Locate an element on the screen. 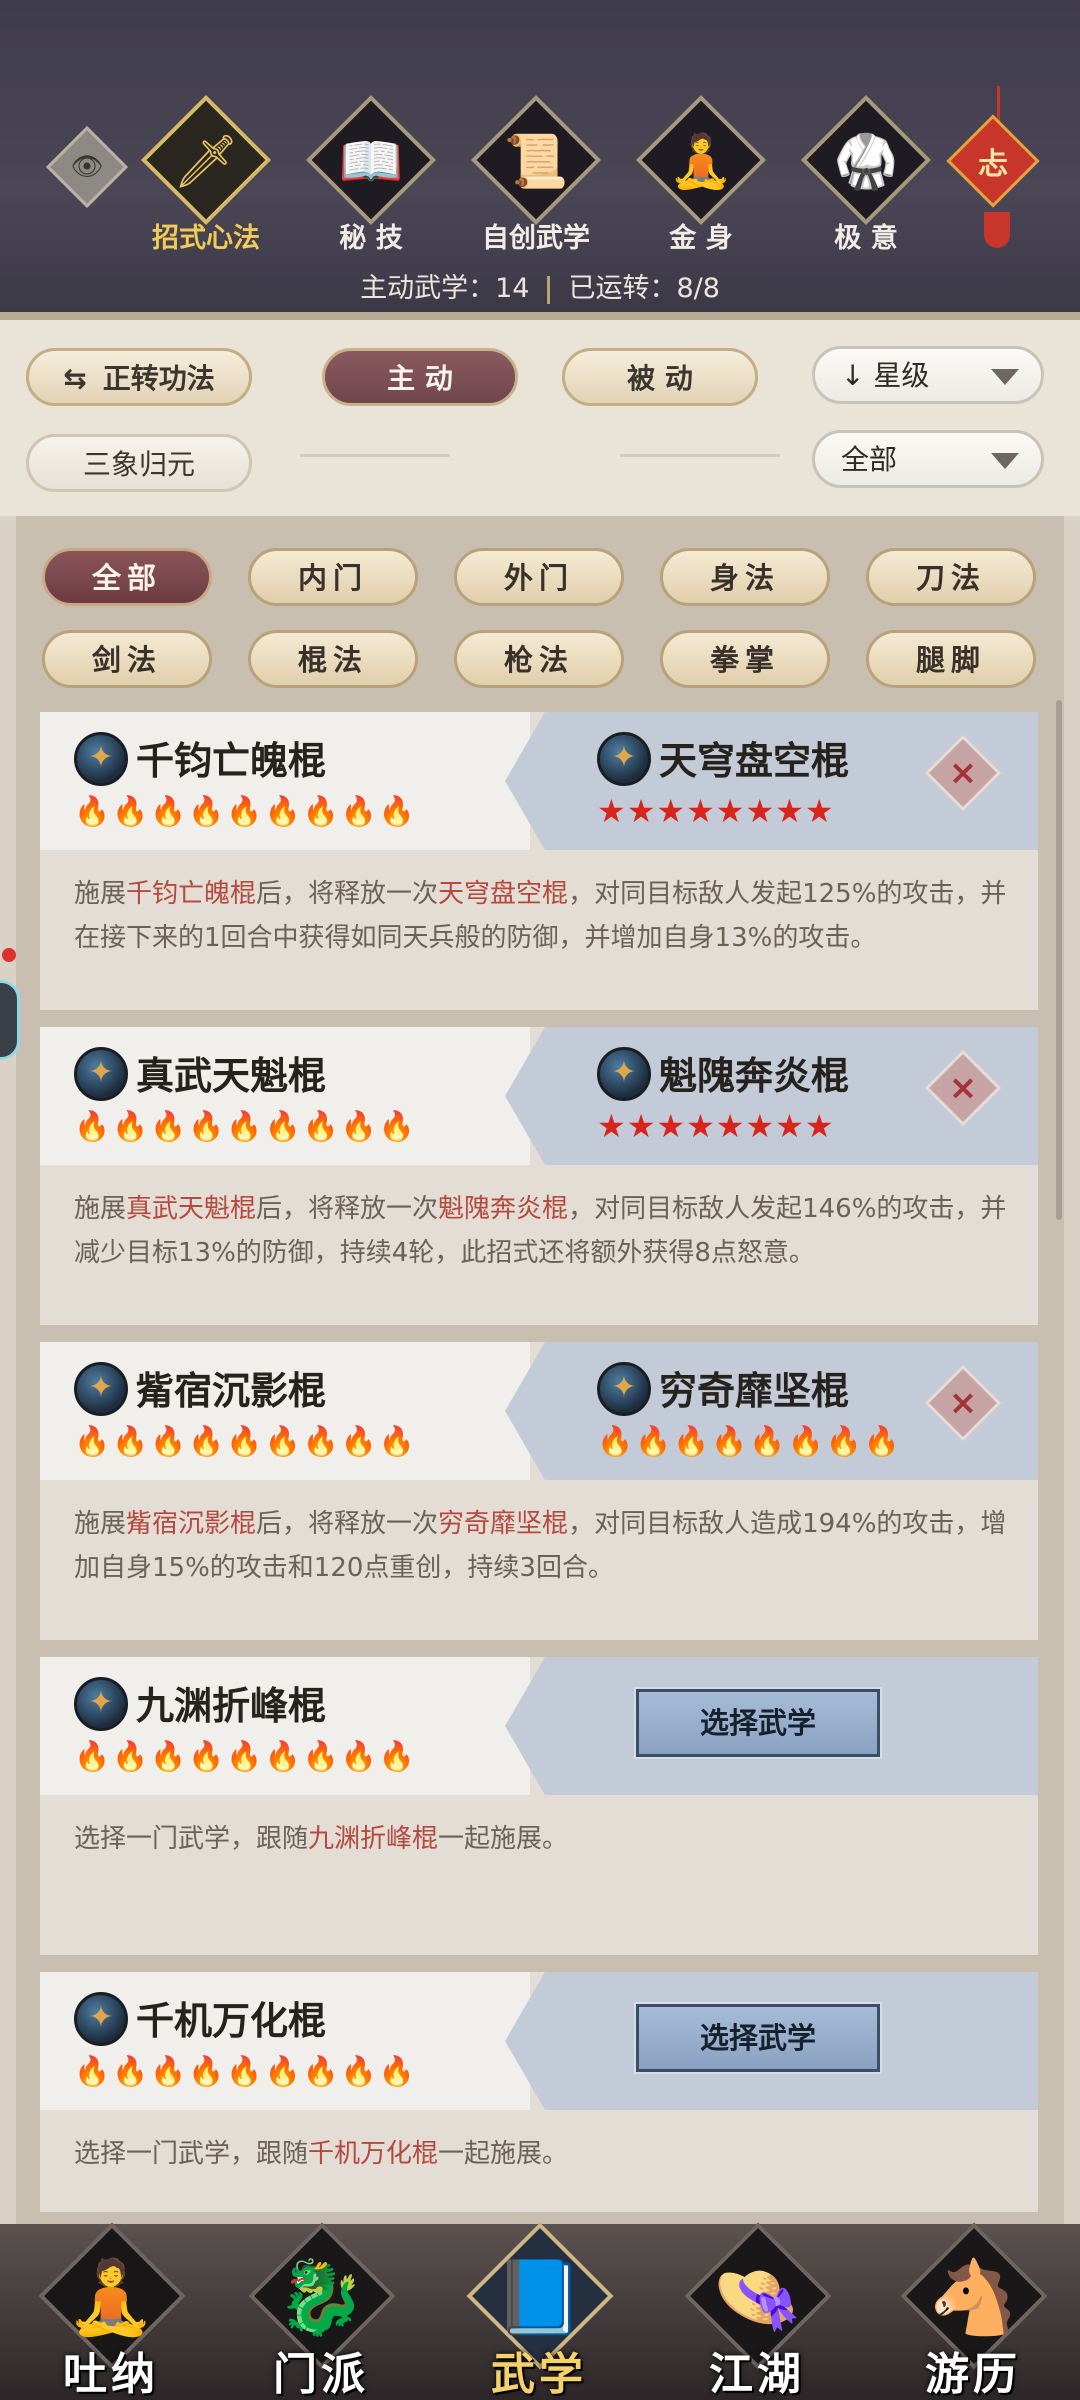 The width and height of the screenshot is (1080, 2400). tab-ultimate-intent: 🥋 极 意 is located at coordinates (866, 174).